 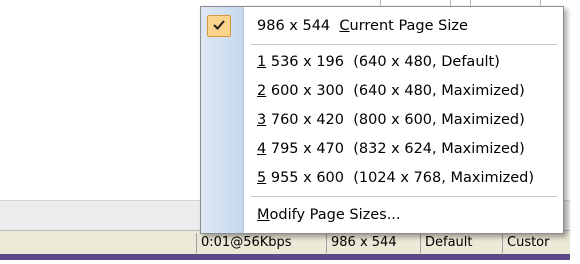 I want to click on menu-item-current-size: 986 x 544 Current Page Size, so click(x=381, y=26).